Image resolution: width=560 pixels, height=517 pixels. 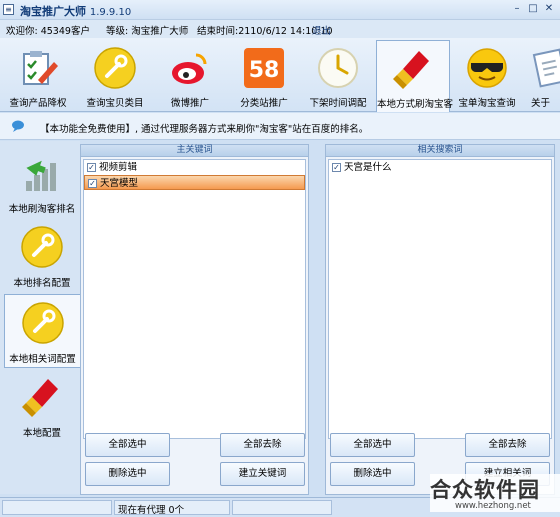 What do you see at coordinates (115, 103) in the screenshot?
I see `tool-label: 查询宝贝类目` at bounding box center [115, 103].